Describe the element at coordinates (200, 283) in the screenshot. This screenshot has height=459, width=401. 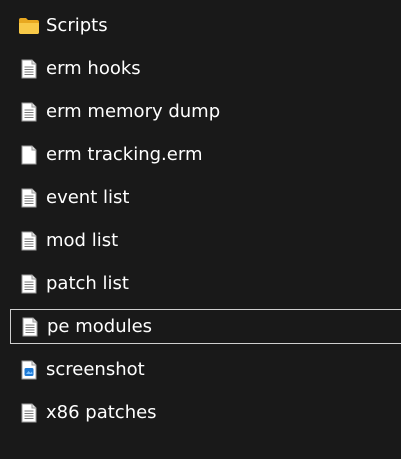
I see `list-item-patch-list: patch list` at that location.